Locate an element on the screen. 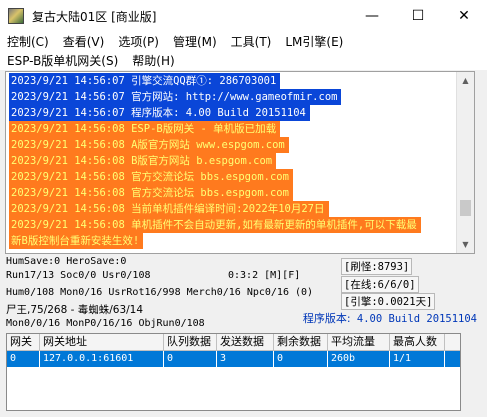 The width and height of the screenshot is (487, 417). maximize-button: ☐ is located at coordinates (418, 16).